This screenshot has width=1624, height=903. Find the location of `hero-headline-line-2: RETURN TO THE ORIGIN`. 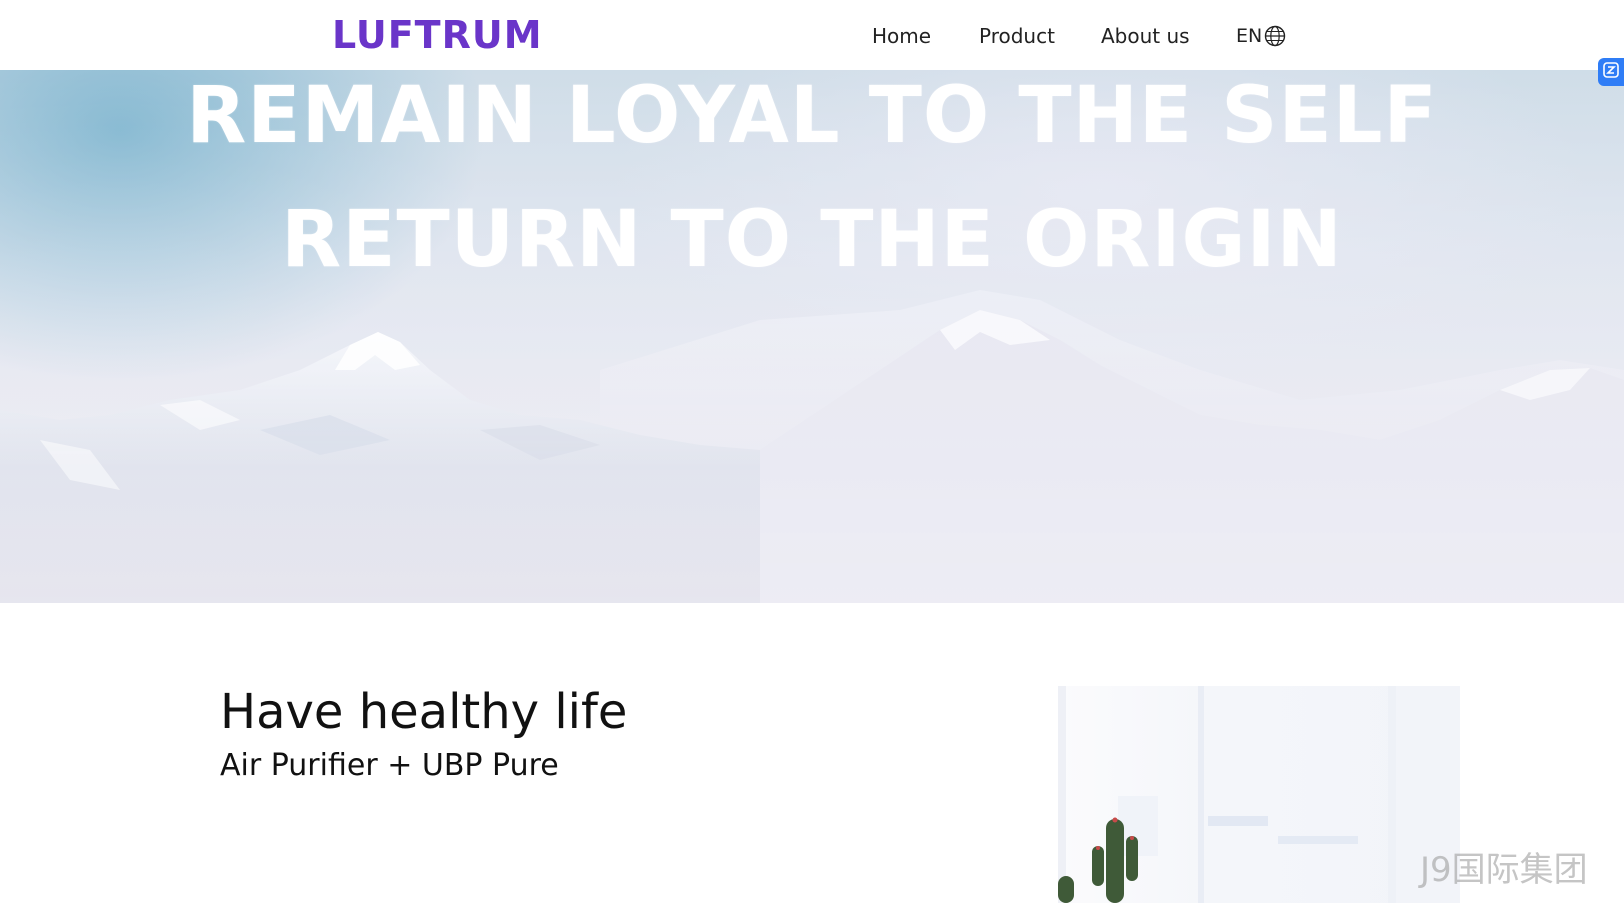

hero-headline-line-2: RETURN TO THE ORIGIN is located at coordinates (812, 240).